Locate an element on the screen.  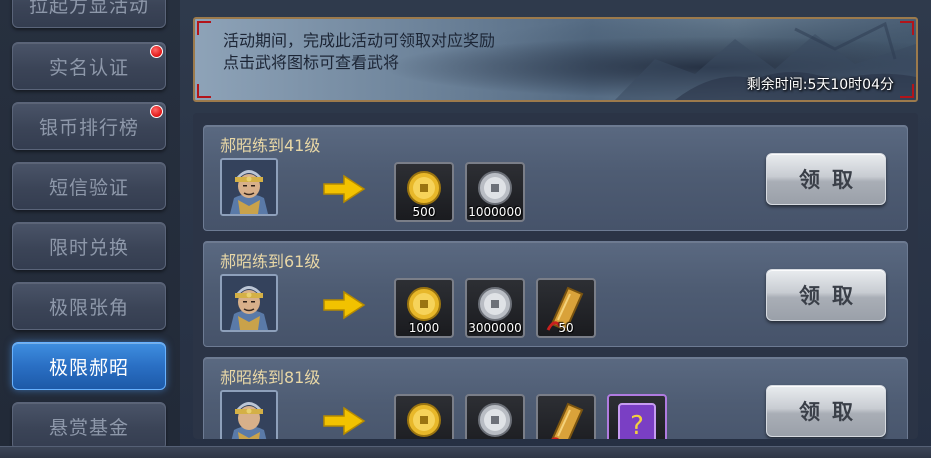
reward-silver: 3000000 is located at coordinates (495, 308).